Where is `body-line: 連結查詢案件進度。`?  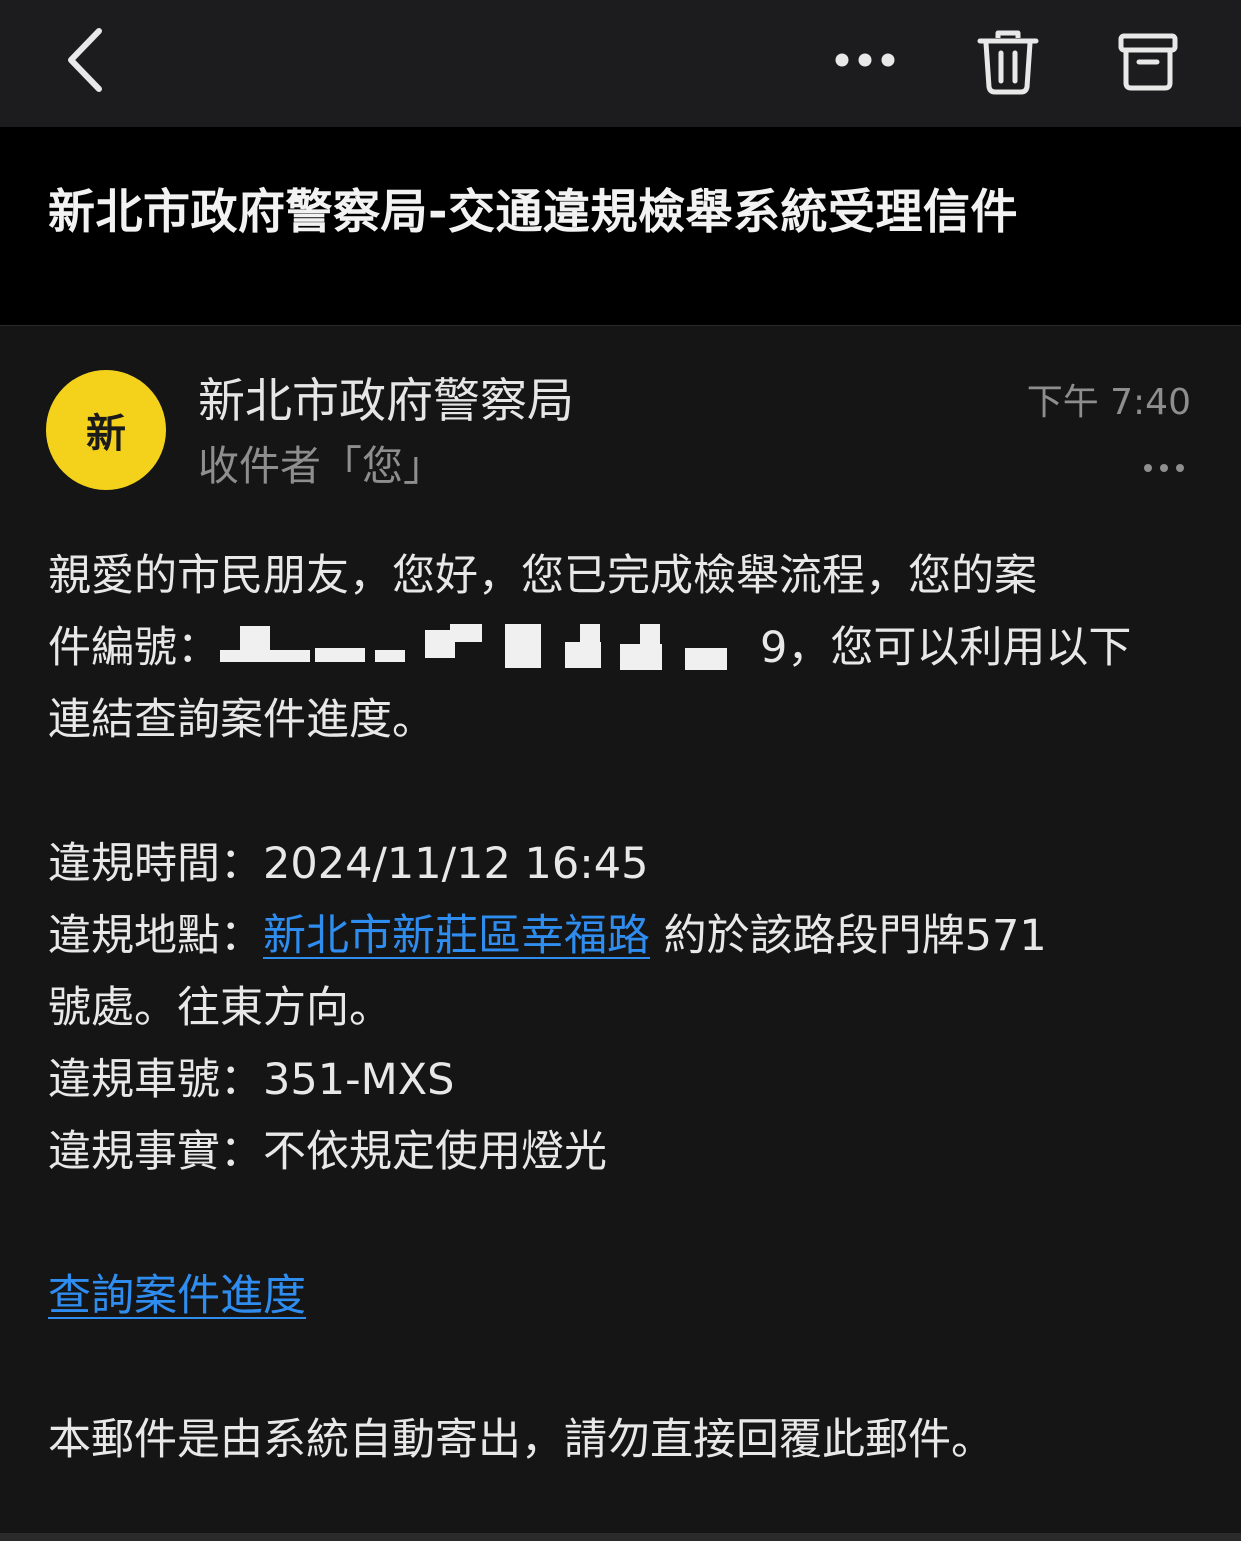
body-line: 連結查詢案件進度。 is located at coordinates (241, 720).